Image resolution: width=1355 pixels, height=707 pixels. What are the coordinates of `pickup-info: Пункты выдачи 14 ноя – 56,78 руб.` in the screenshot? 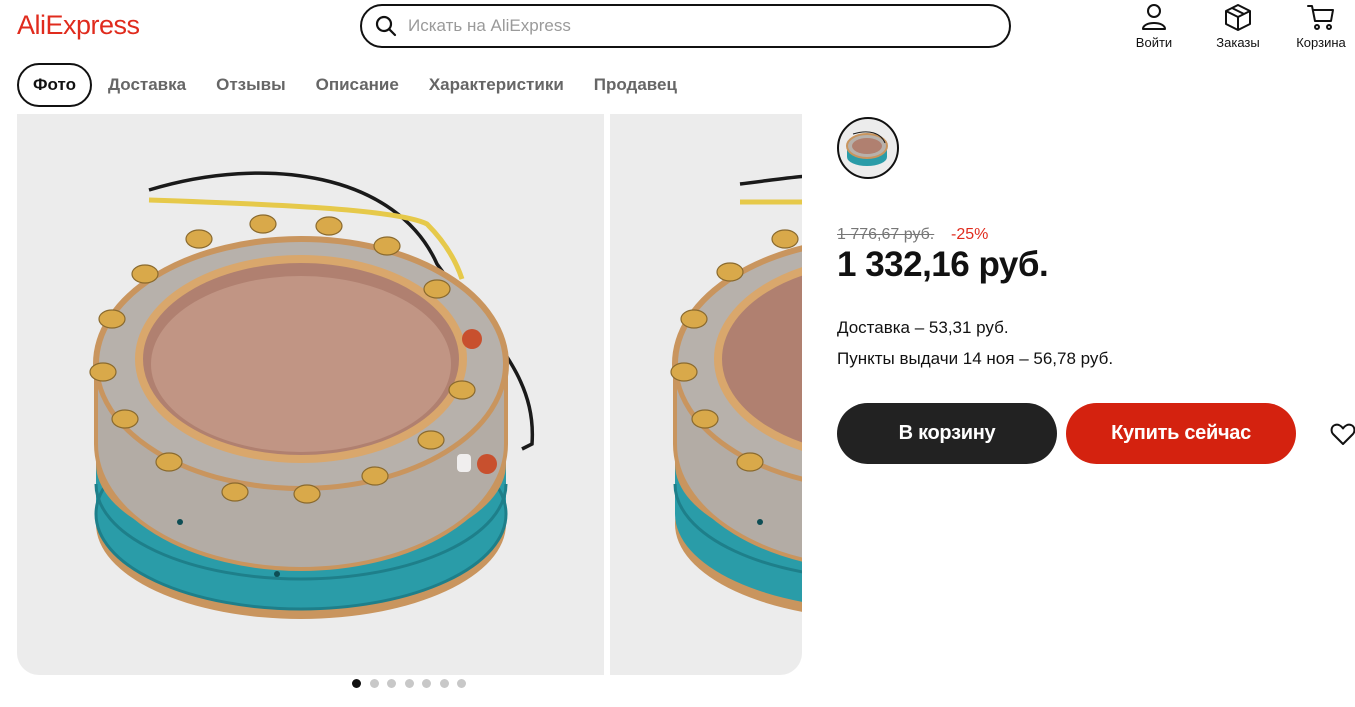 It's located at (975, 358).